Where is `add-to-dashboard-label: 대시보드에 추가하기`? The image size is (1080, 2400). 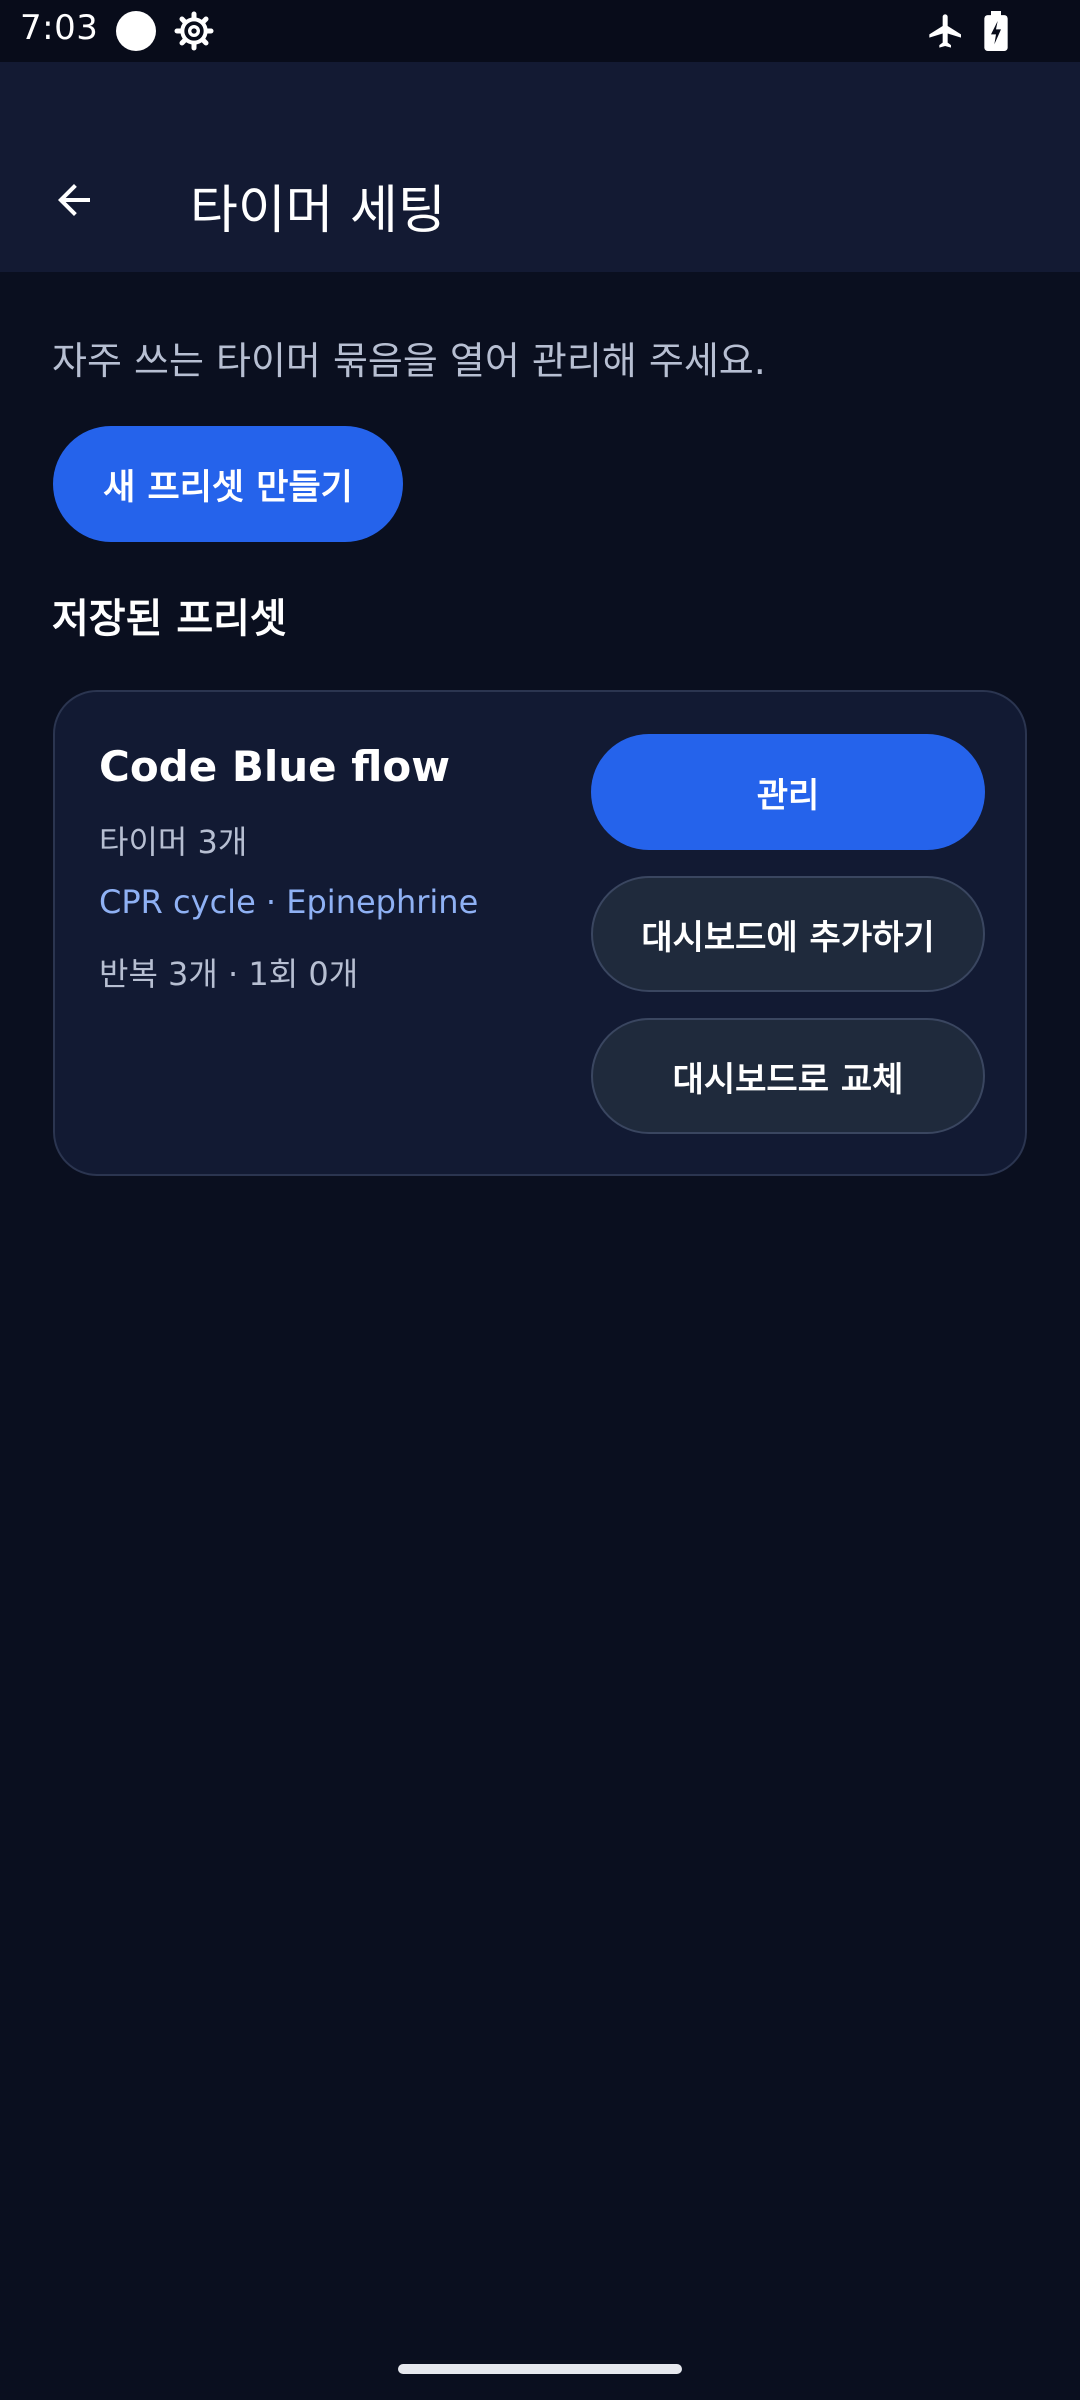
add-to-dashboard-label: 대시보드에 추가하기 is located at coordinates (788, 937).